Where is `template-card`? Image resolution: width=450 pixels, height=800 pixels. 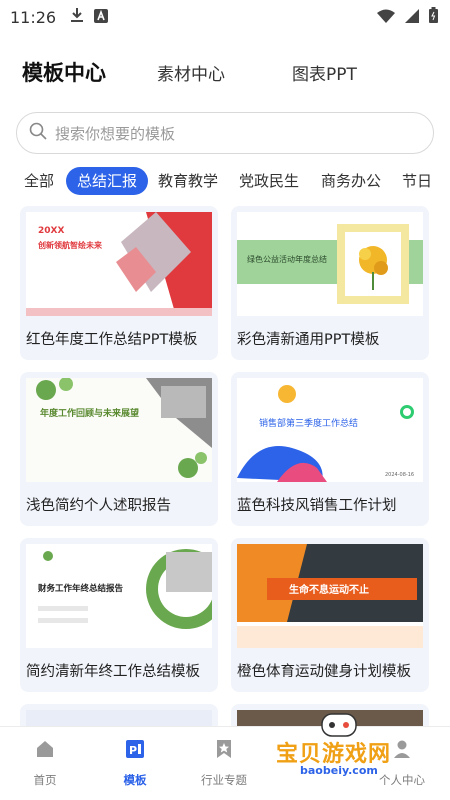
template-card is located at coordinates (119, 715).